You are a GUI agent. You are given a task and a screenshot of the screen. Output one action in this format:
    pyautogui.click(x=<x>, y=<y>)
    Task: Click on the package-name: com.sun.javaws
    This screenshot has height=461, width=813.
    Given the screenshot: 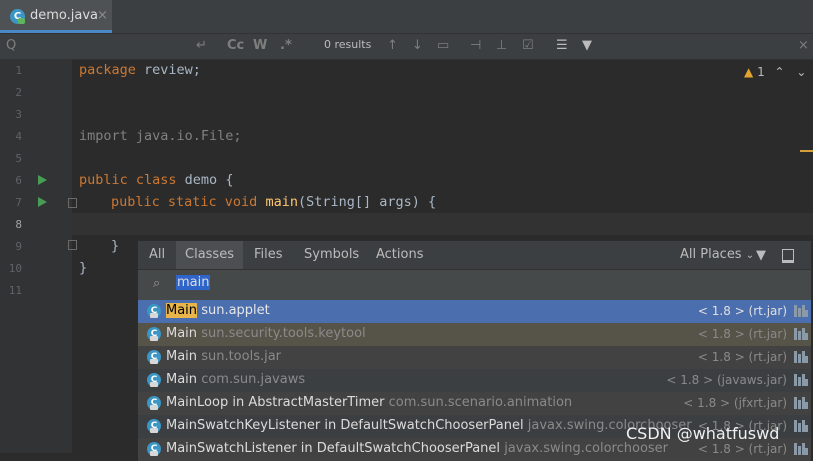 What is the action you would take?
    pyautogui.click(x=253, y=379)
    